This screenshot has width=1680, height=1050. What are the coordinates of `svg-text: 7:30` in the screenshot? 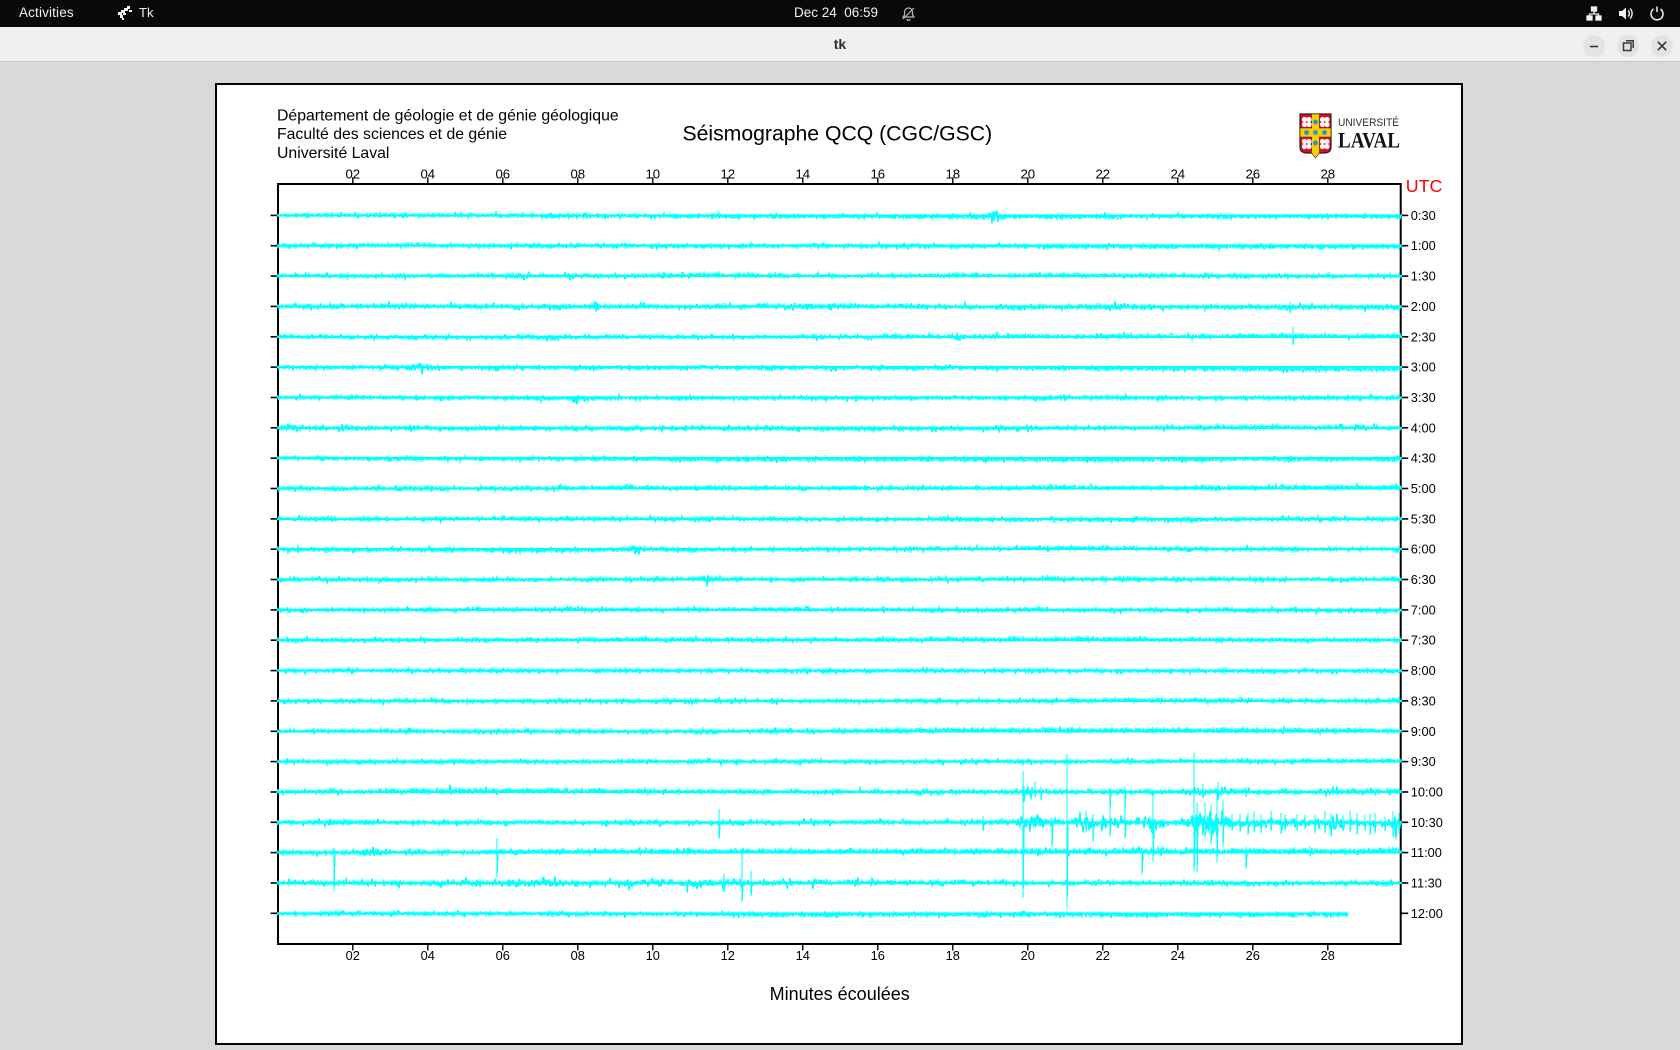 It's located at (1423, 640).